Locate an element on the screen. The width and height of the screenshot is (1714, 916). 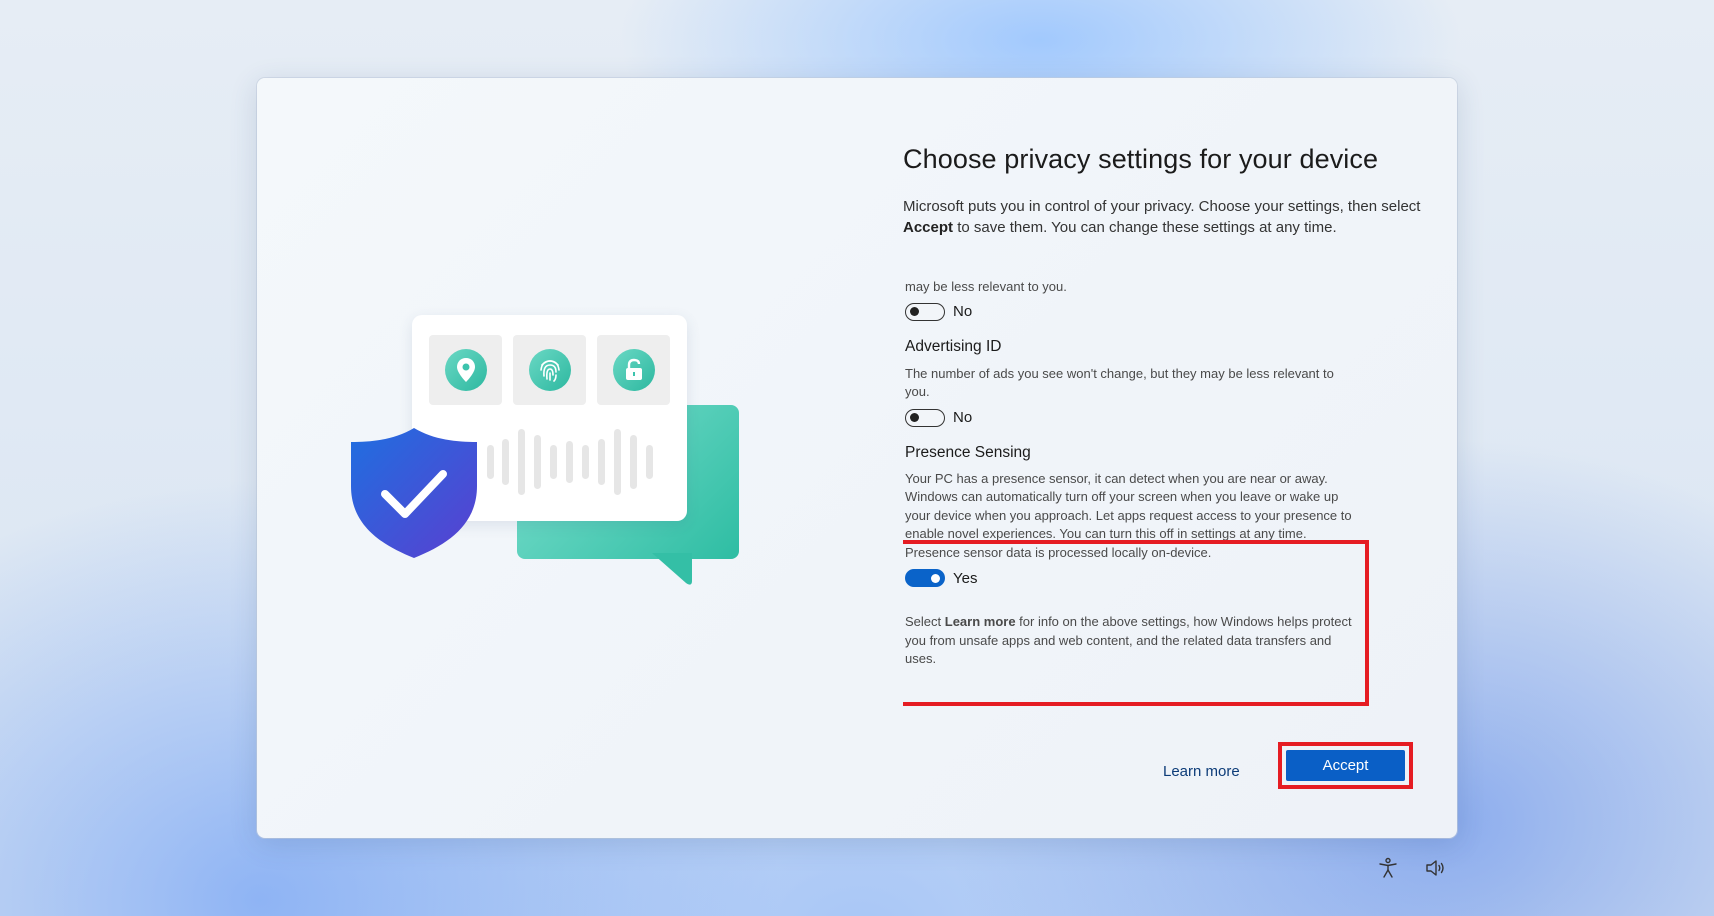
fingerprint-icon is located at coordinates (549, 371).